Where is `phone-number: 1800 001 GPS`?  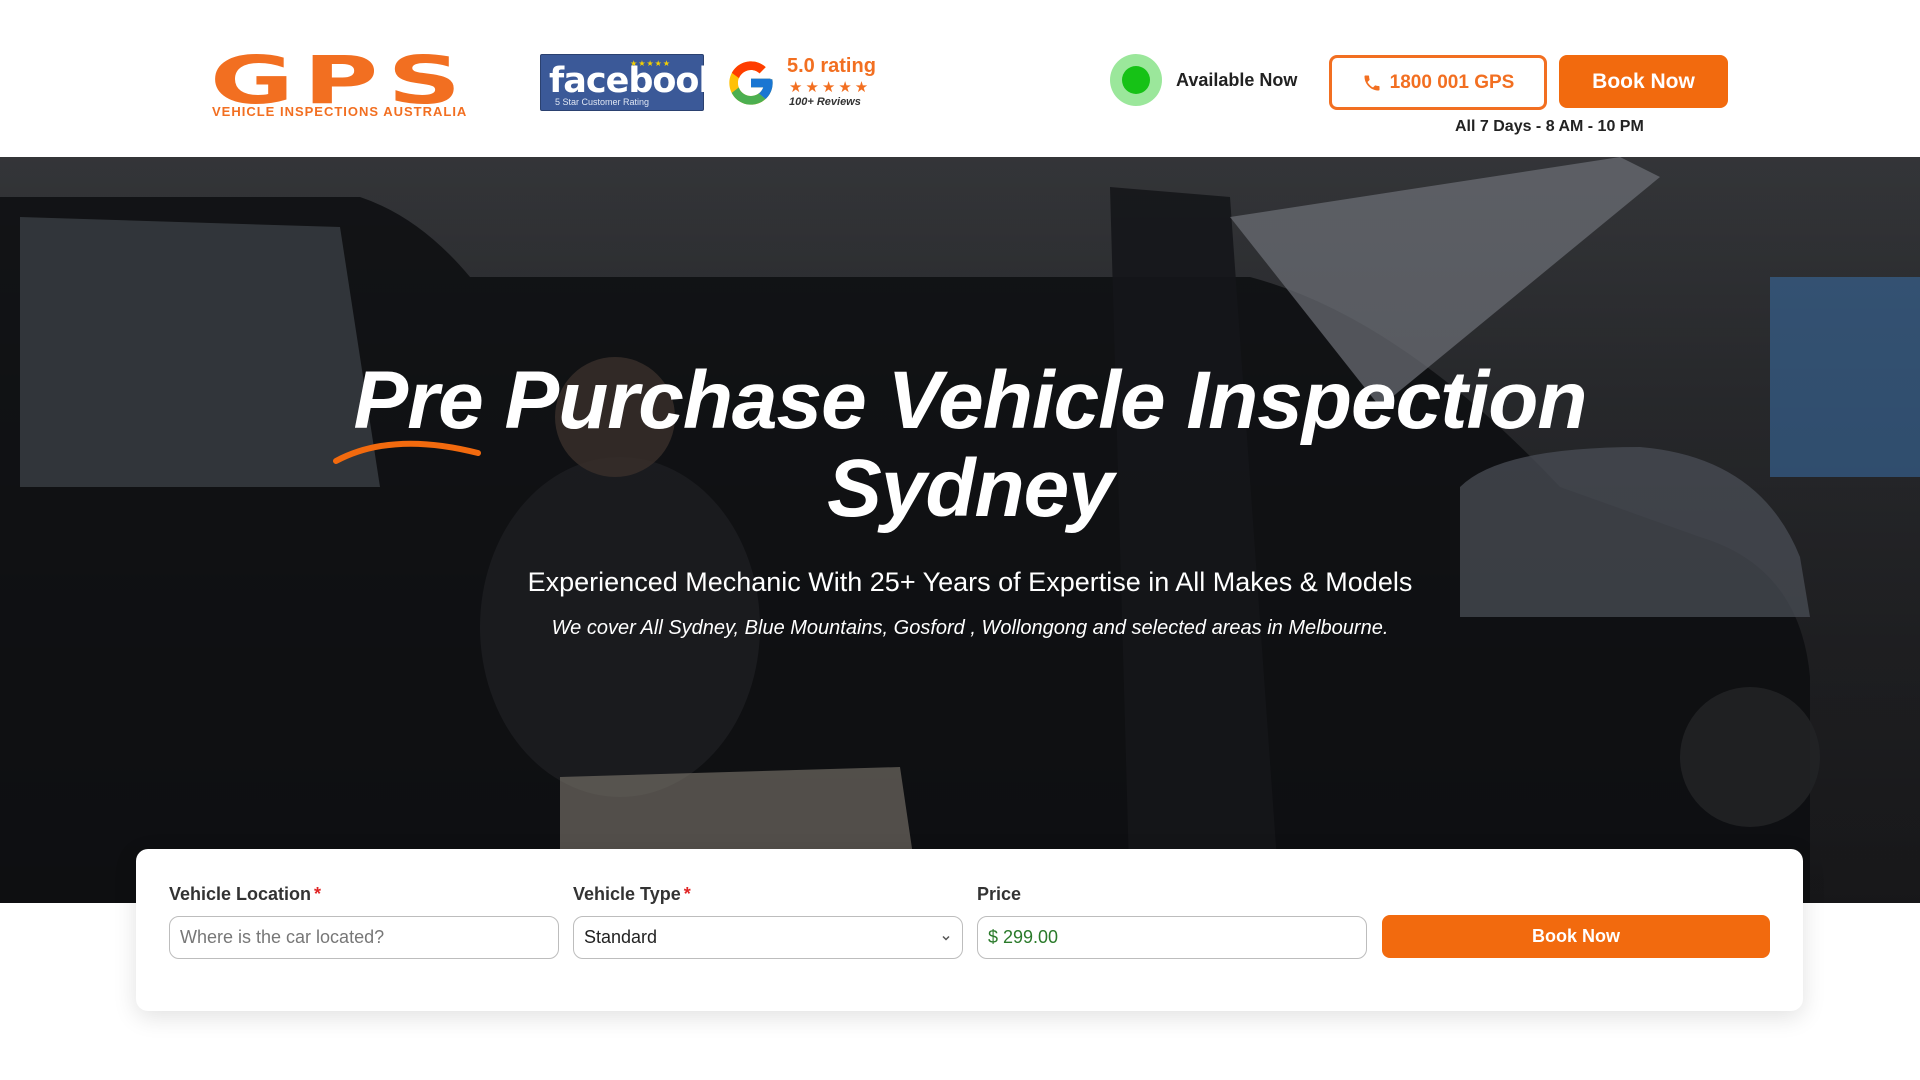 phone-number: 1800 001 GPS is located at coordinates (1452, 82).